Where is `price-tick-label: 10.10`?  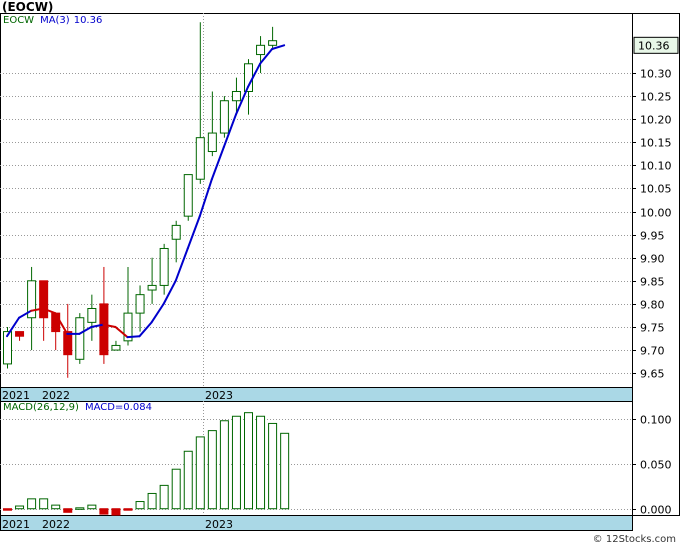 price-tick-label: 10.10 is located at coordinates (656, 166).